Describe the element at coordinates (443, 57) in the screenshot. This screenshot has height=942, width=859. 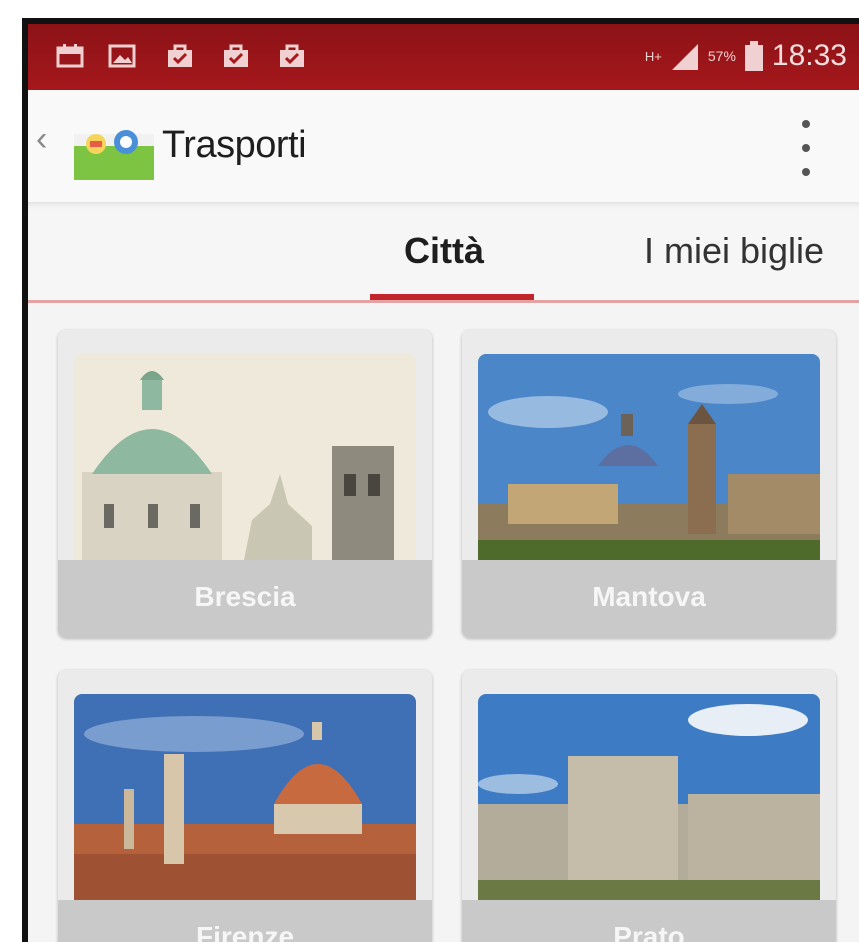
I see `status-bar: H+ 57% 18:33` at that location.